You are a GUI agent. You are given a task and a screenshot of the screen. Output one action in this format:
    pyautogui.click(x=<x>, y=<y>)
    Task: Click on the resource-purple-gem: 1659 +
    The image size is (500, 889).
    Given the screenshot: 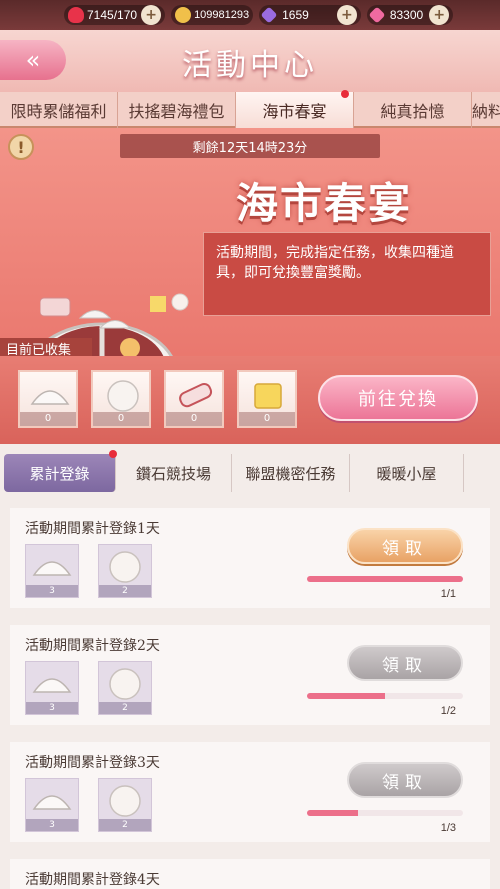 What is the action you would take?
    pyautogui.click(x=310, y=15)
    